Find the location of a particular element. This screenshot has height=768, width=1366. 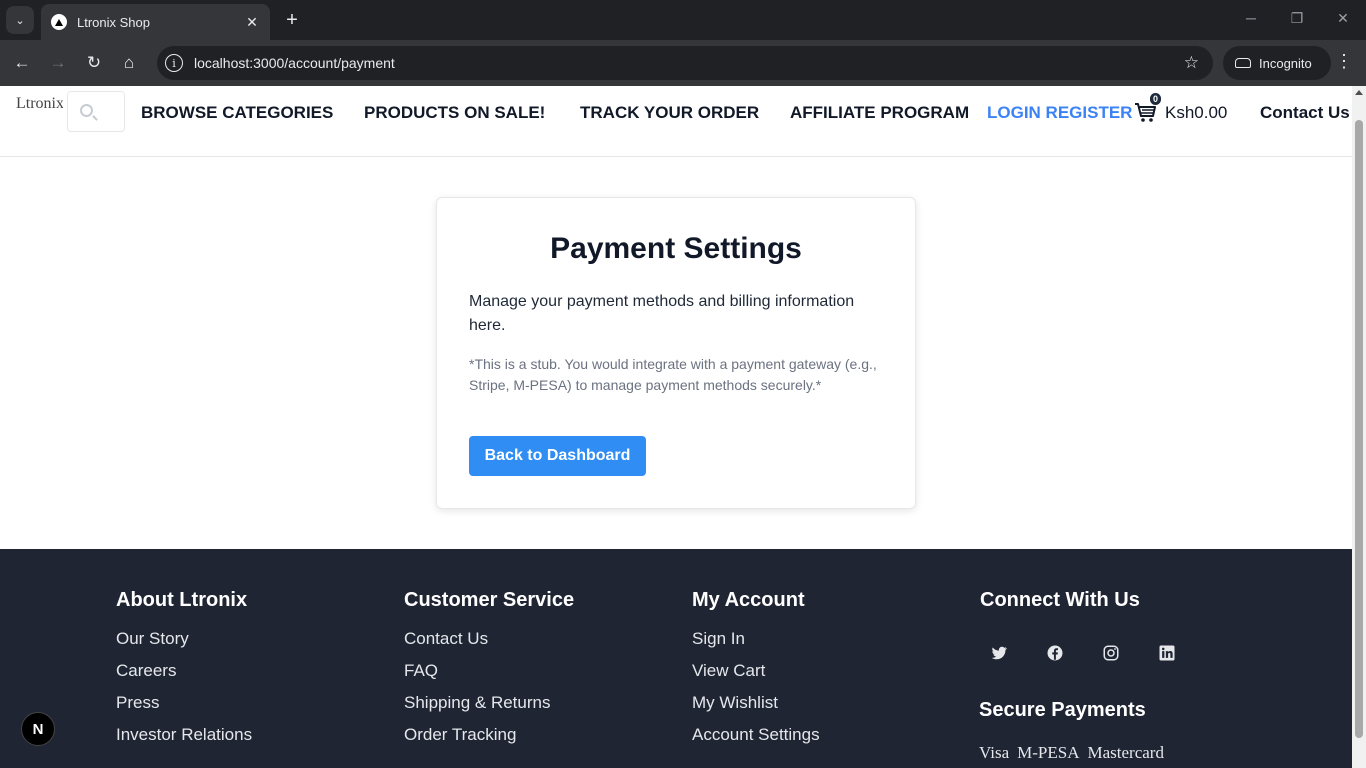

footer-service-heading: Customer Service is located at coordinates (489, 600).